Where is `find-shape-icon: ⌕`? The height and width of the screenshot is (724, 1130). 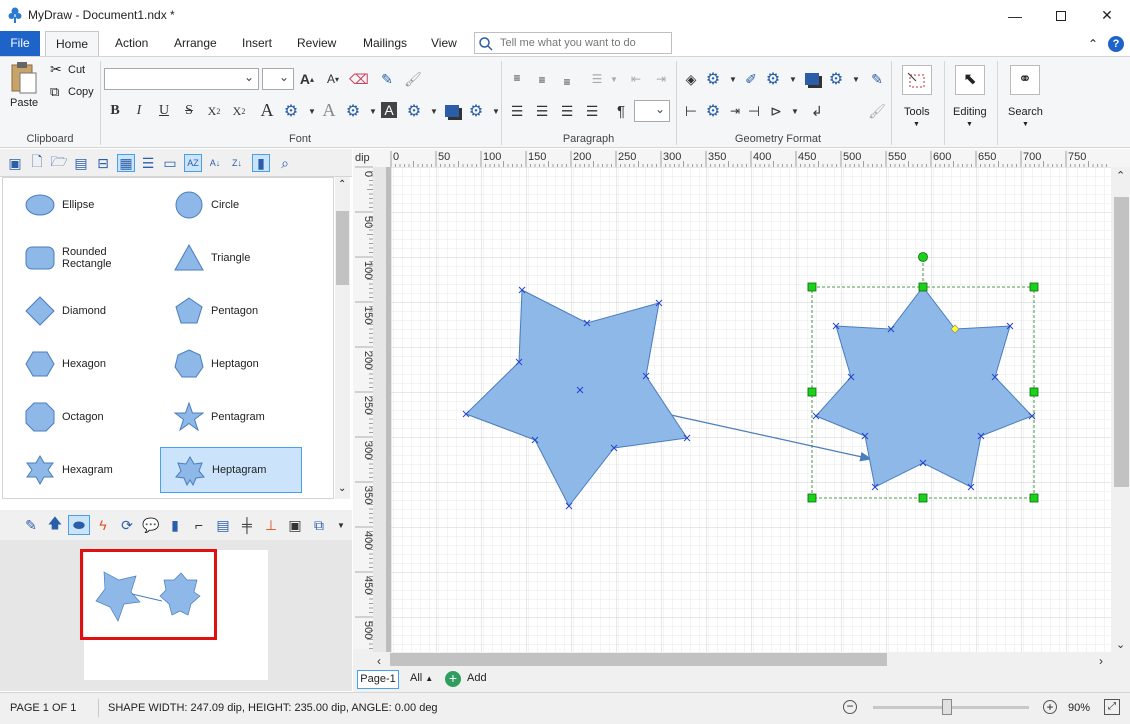 find-shape-icon: ⌕ is located at coordinates (285, 163).